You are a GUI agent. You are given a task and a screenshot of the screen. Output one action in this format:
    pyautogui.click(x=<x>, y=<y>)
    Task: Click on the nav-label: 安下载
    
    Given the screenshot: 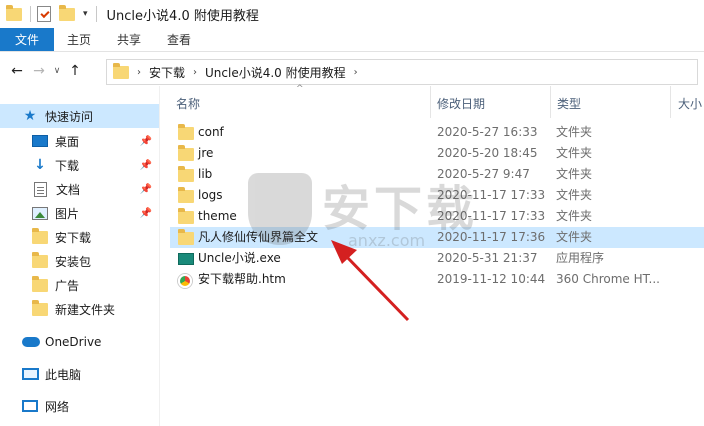 What is the action you would take?
    pyautogui.click(x=73, y=237)
    